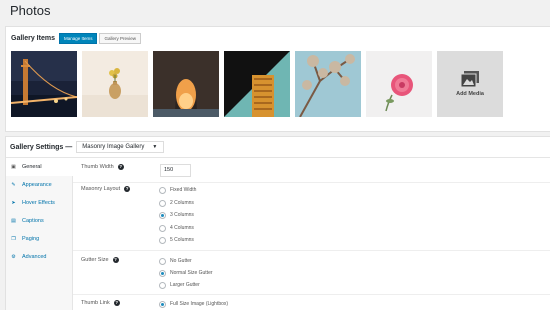 This screenshot has width=550, height=310. I want to click on radio-no-gutter: No Gutter, so click(175, 261).